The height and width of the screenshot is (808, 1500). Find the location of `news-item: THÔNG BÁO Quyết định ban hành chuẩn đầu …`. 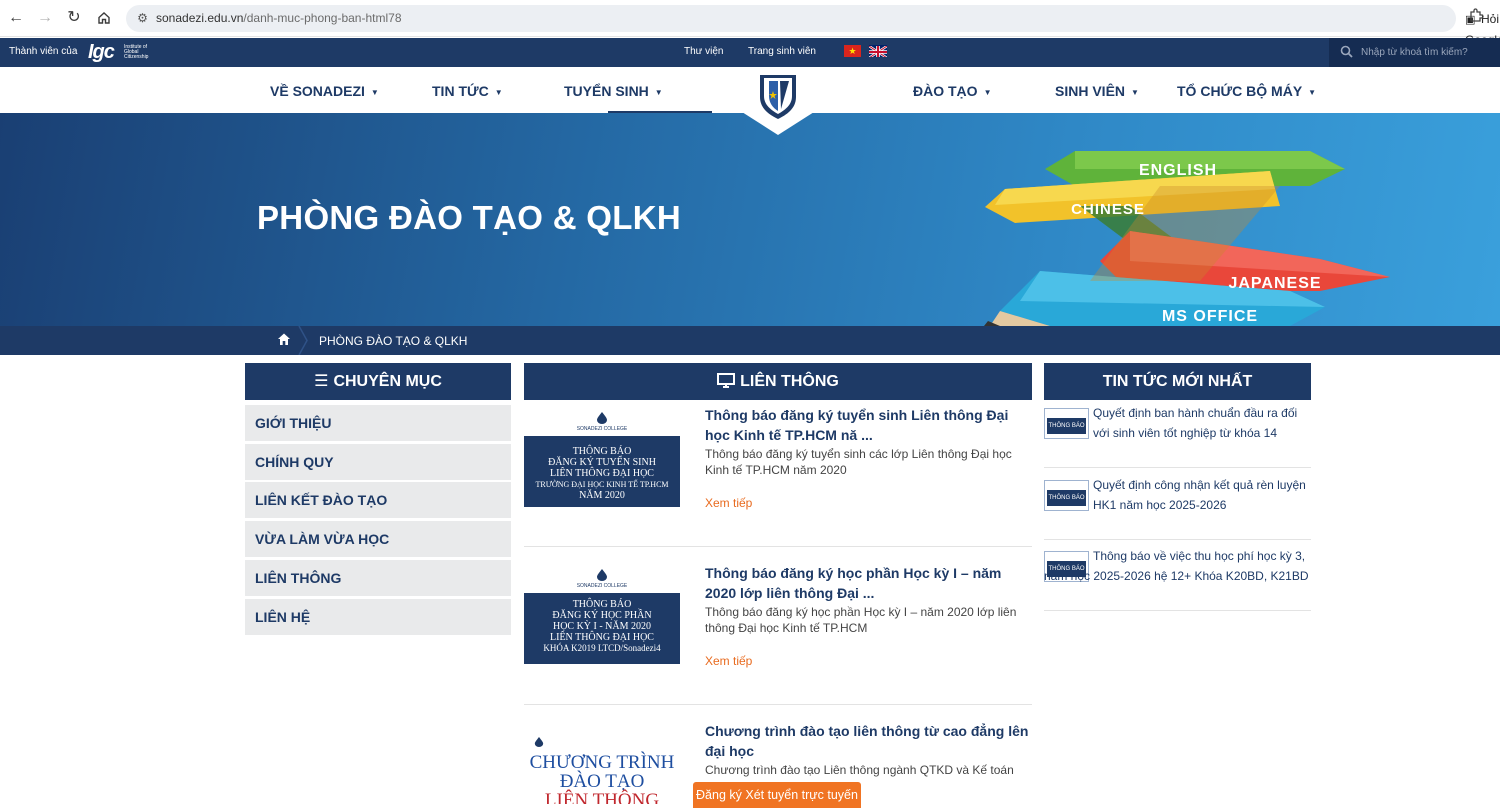

news-item: THÔNG BÁO Quyết định ban hành chuẩn đầu … is located at coordinates (1177, 434).